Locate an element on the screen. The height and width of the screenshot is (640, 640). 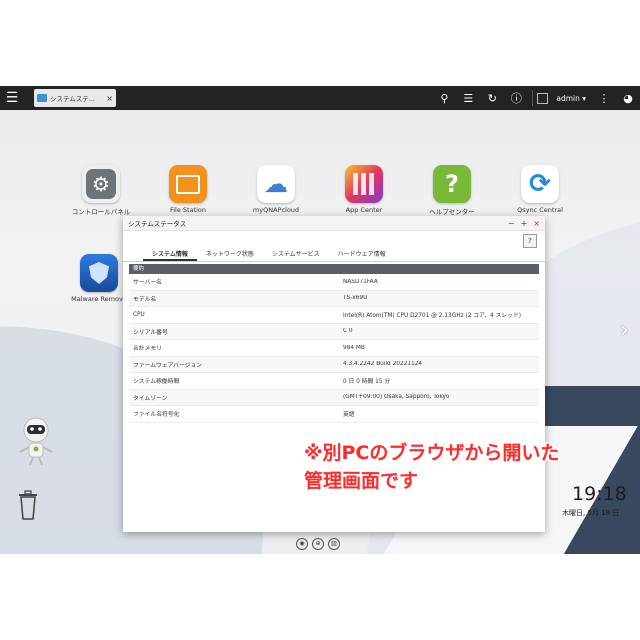
desktop-icon-label: File Station is located at coordinates (188, 210).